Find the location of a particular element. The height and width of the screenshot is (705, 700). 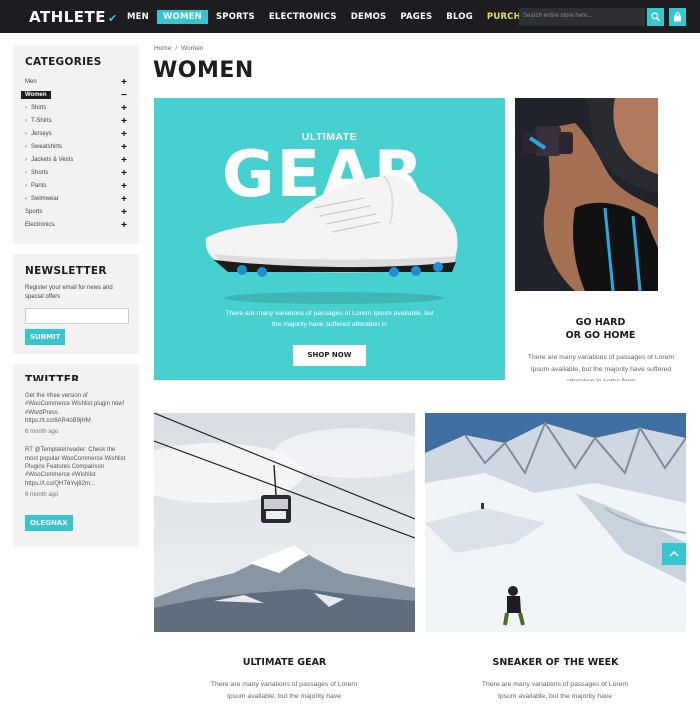

category-label: T-Shirts is located at coordinates (38, 121).